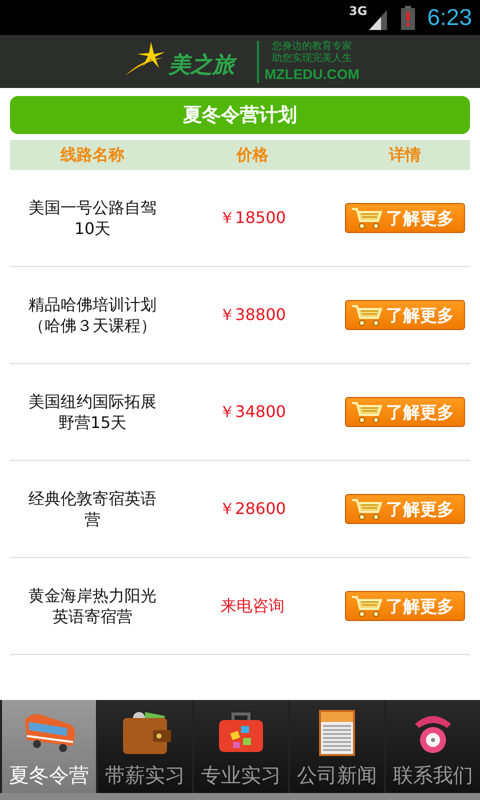 This screenshot has height=800, width=480. Describe the element at coordinates (93, 509) in the screenshot. I see `route-name: 经典伦敦寄宿英语营` at that location.